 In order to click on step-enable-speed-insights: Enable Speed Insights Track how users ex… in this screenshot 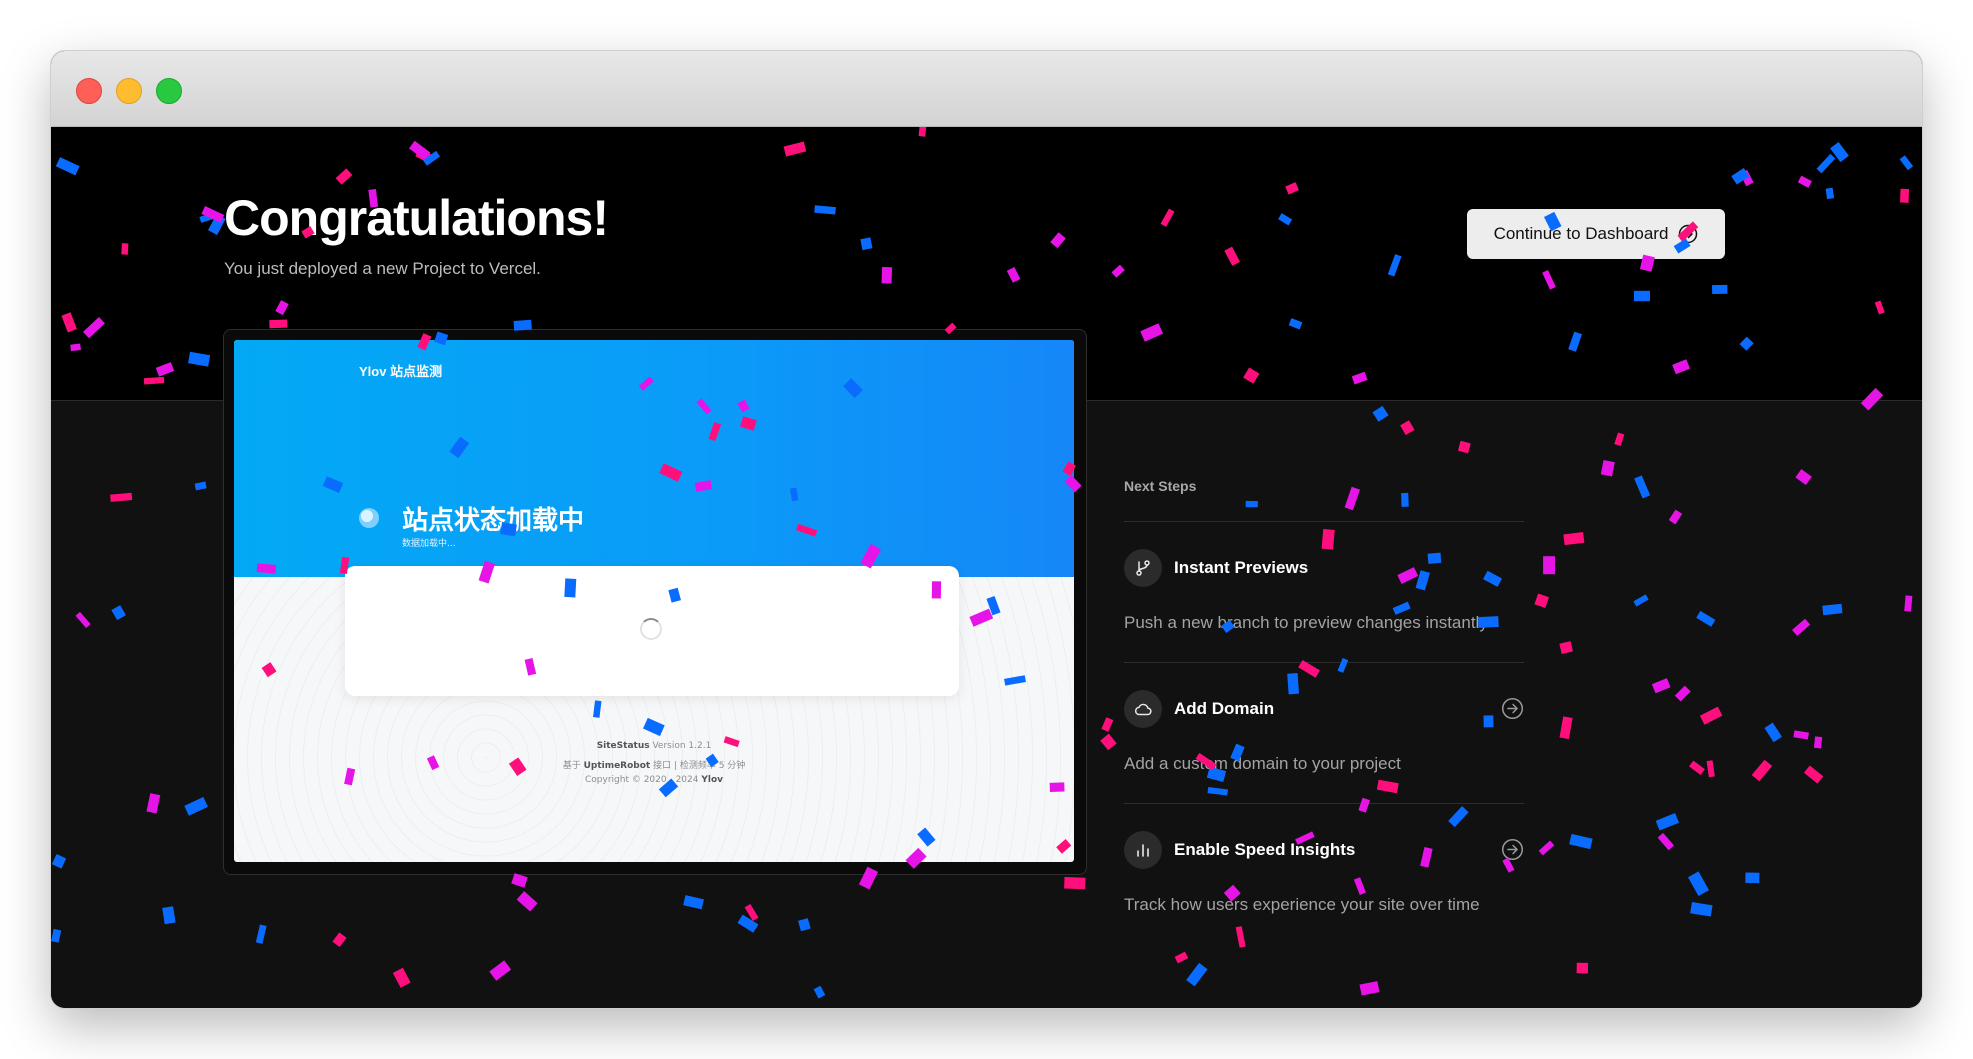, I will do `click(1324, 874)`.